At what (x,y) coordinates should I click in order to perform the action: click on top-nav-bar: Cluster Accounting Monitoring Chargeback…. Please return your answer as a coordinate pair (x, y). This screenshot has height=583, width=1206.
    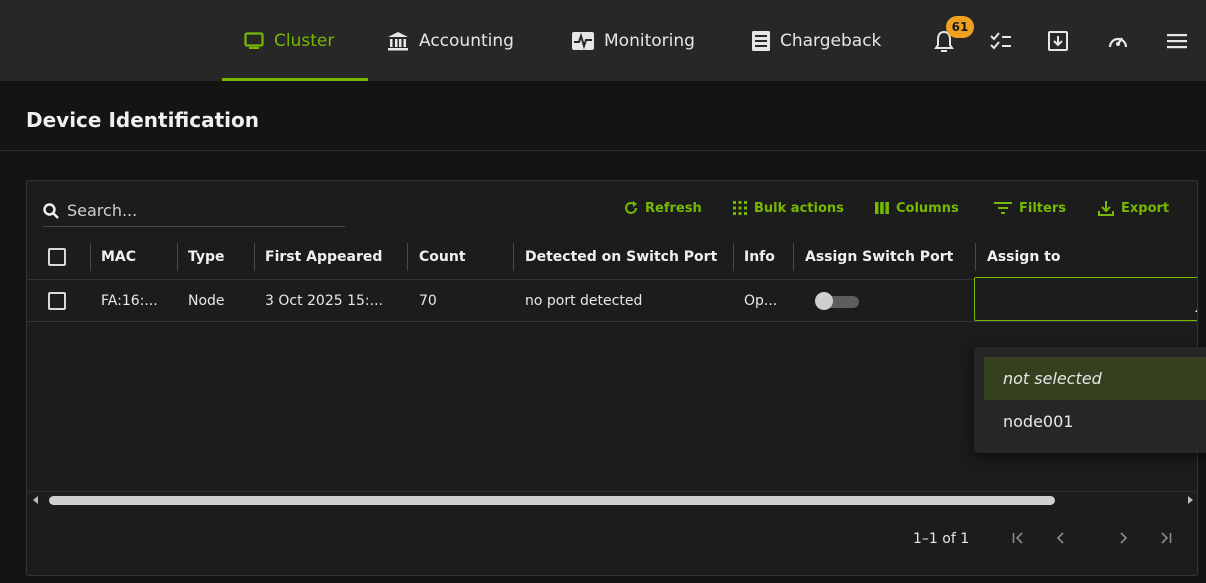
    Looking at the image, I should click on (603, 40).